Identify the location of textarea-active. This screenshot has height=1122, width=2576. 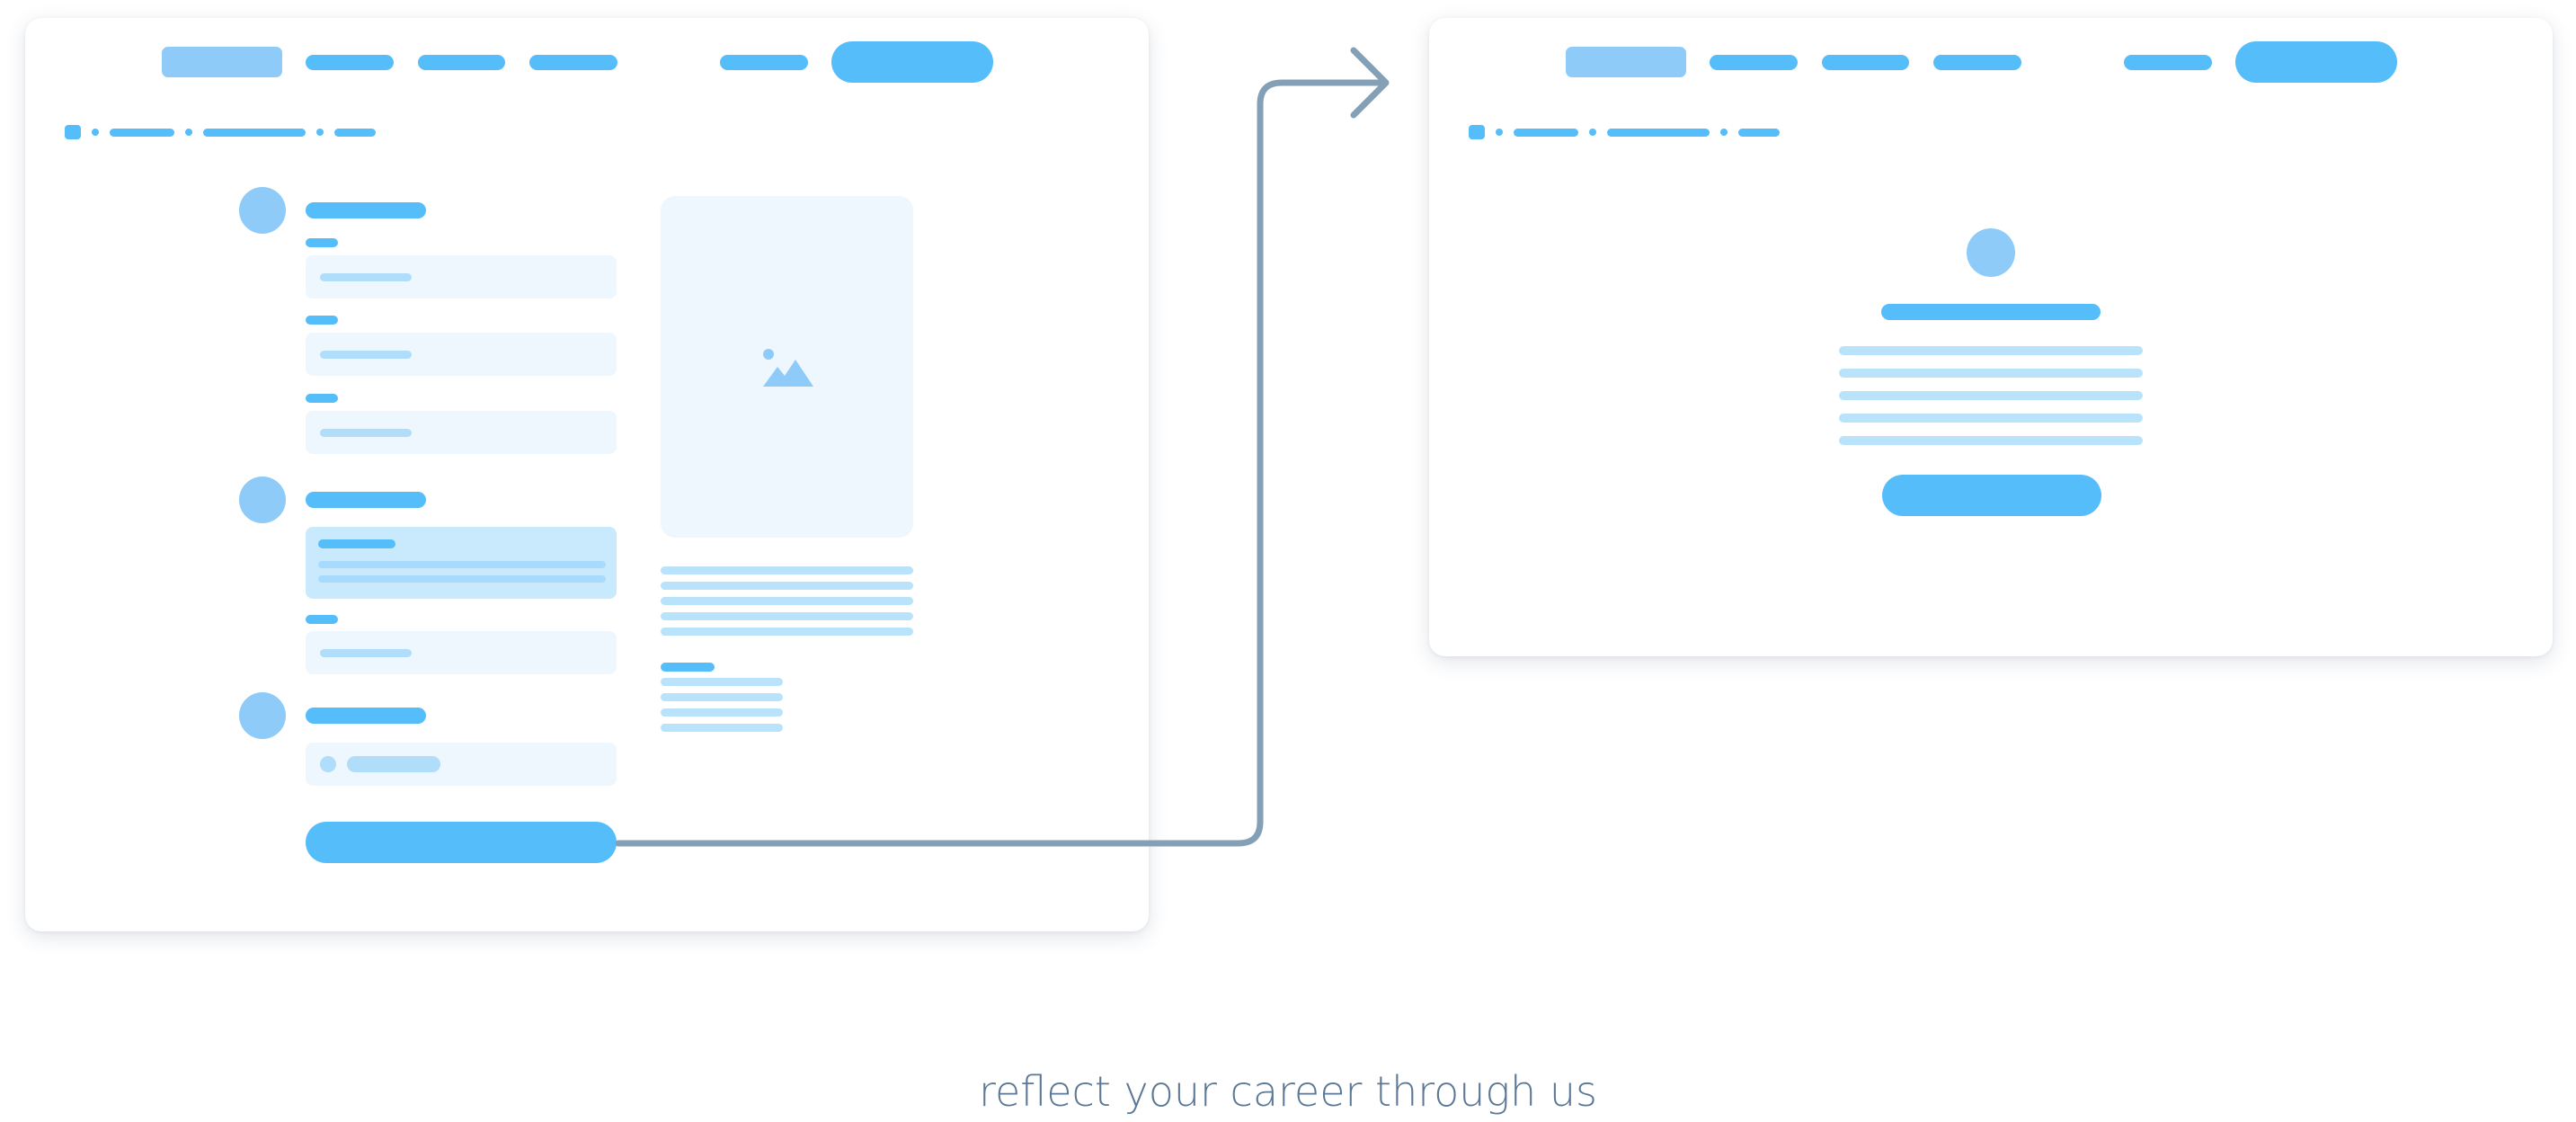
(461, 563).